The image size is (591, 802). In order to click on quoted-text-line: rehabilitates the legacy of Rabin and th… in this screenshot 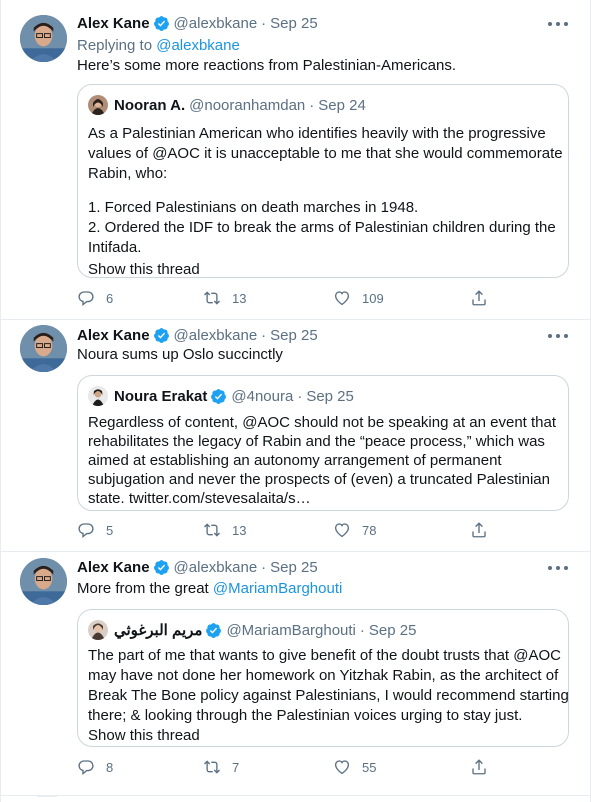, I will do `click(316, 441)`.